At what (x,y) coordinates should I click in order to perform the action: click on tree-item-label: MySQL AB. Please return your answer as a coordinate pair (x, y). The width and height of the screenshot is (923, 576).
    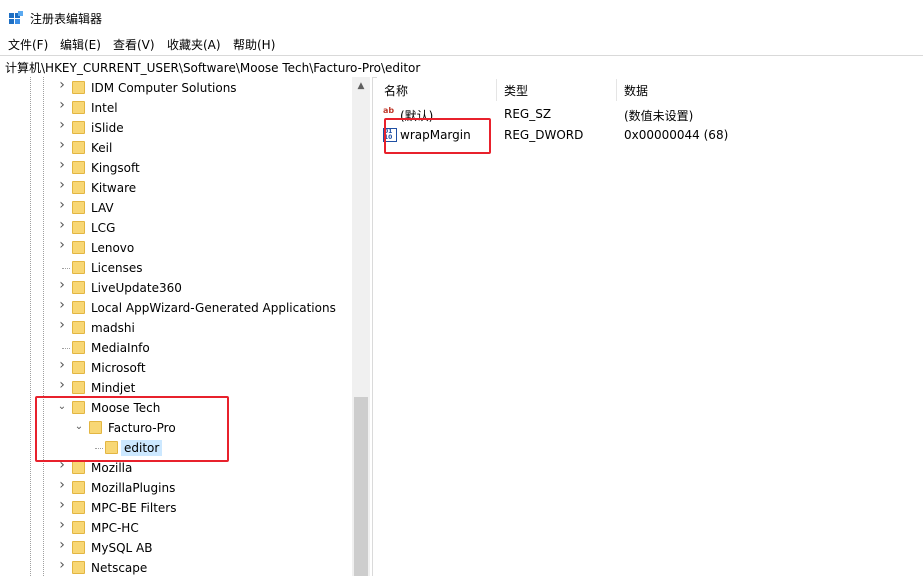
    Looking at the image, I should click on (121, 548).